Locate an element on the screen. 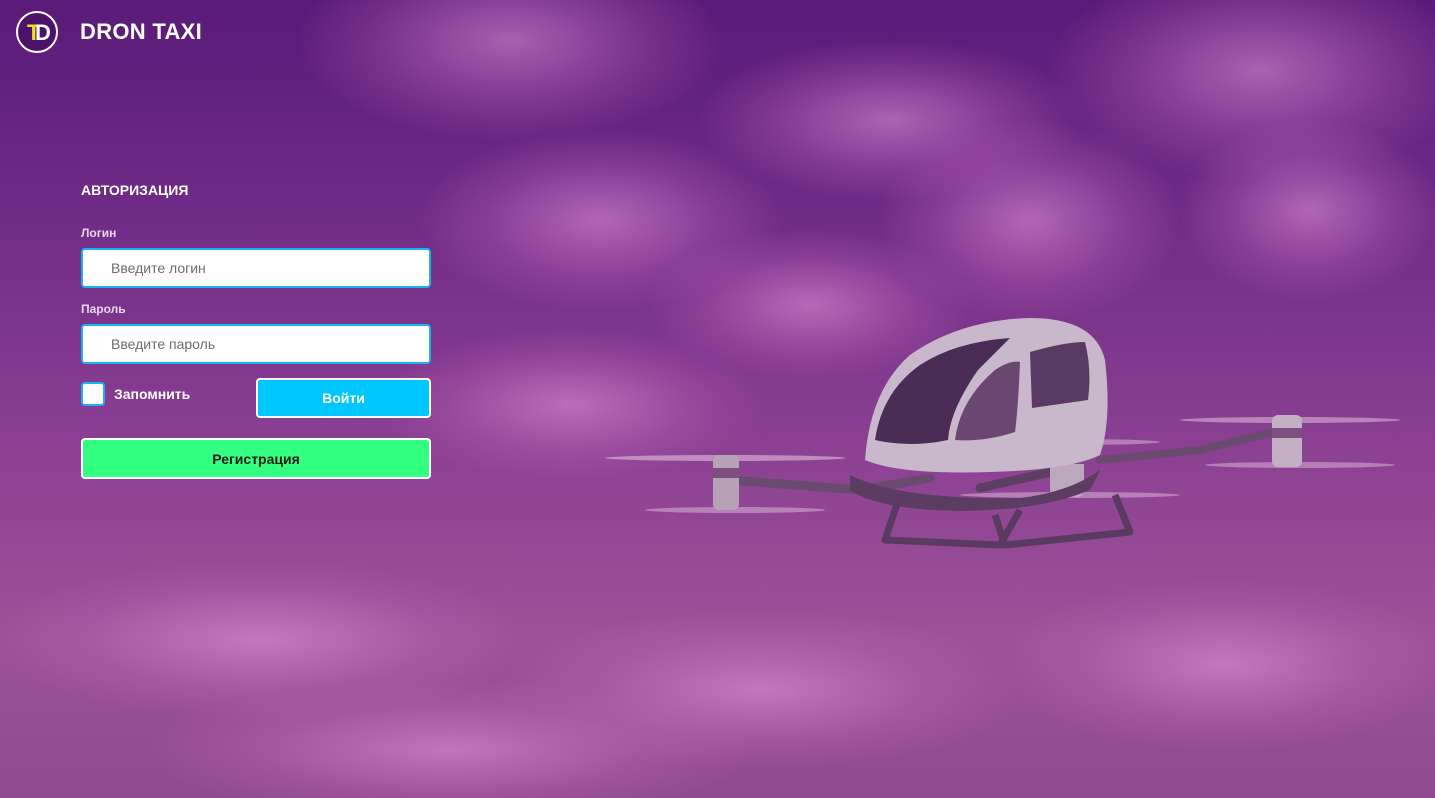 The image size is (1435, 798). form-title: АВТОРИЗАЦИЯ is located at coordinates (135, 190).